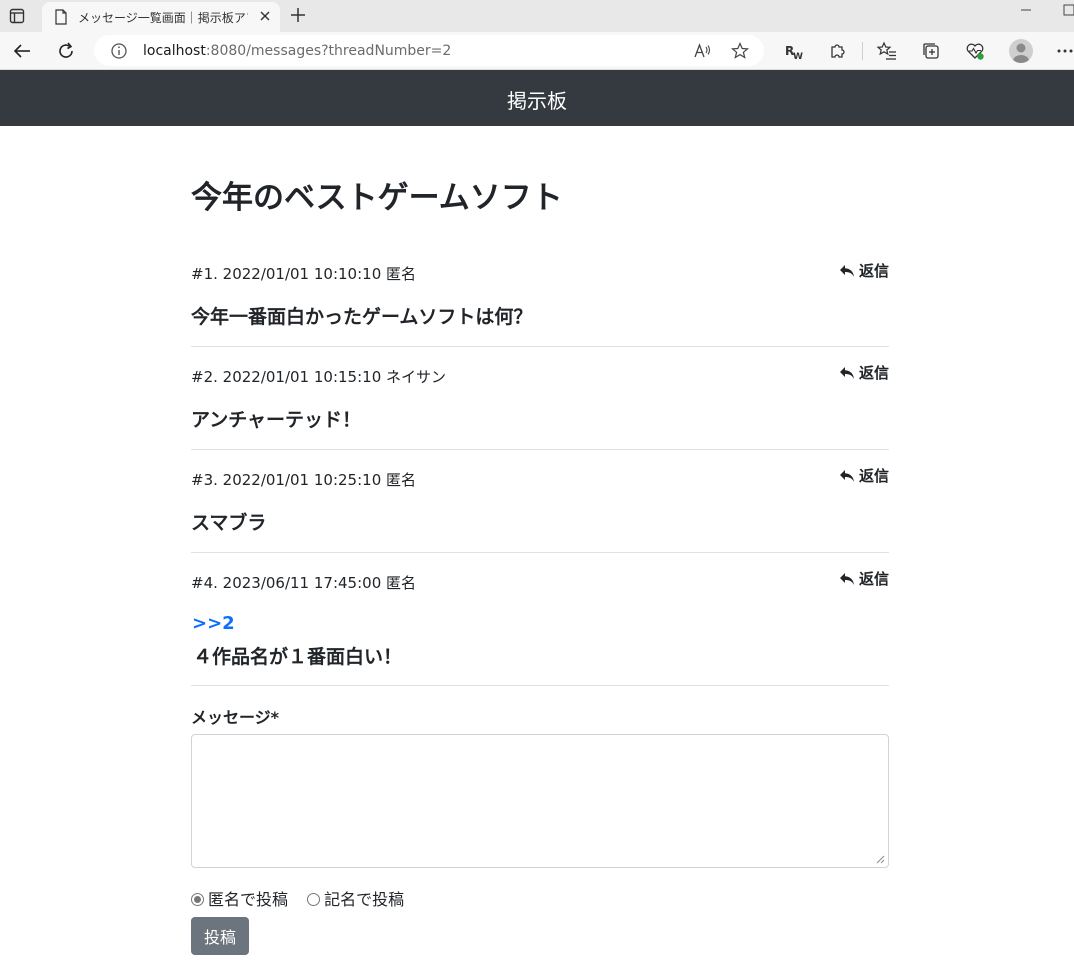 Image resolution: width=1074 pixels, height=968 pixels. I want to click on favorites-icon, so click(887, 51).